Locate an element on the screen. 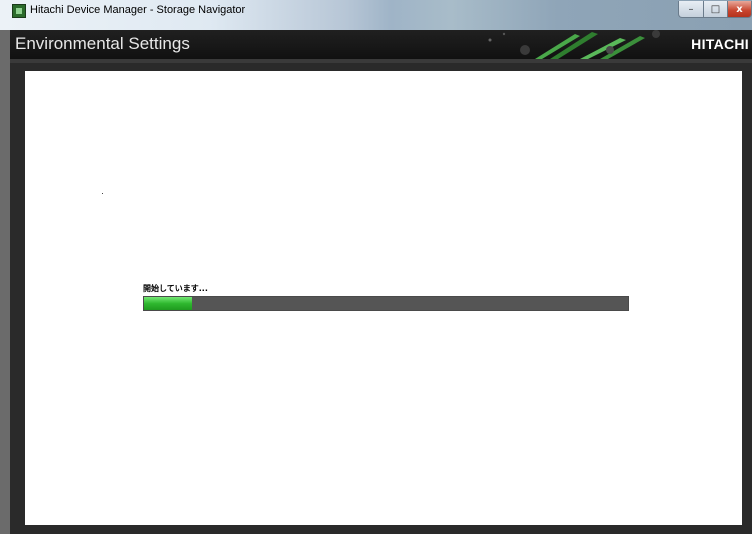 This screenshot has width=752, height=534. page-title: Environmental Settings is located at coordinates (102, 43).